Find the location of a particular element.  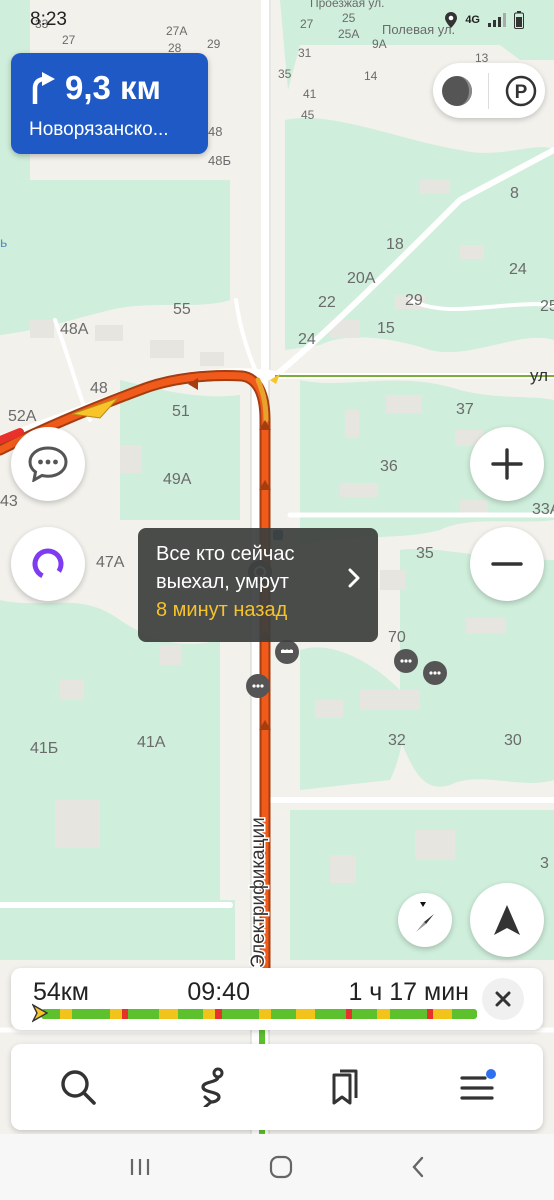

chevron-right-icon is located at coordinates (354, 578).